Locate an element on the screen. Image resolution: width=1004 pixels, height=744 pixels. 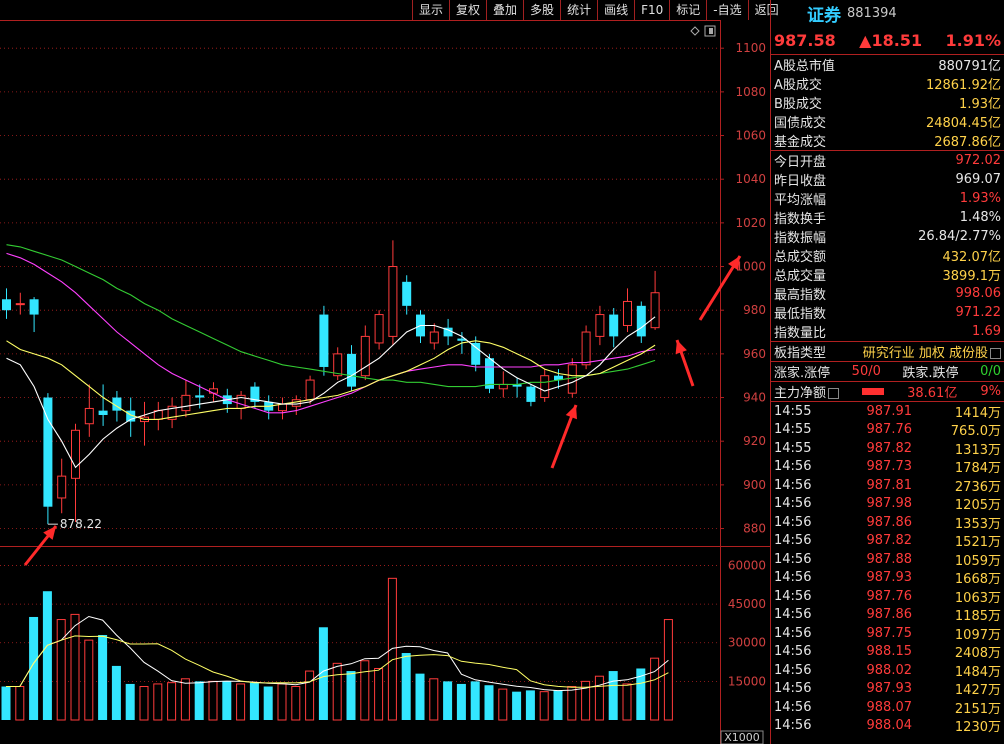
stats-row: 平均涨幅 1.93% is located at coordinates (887, 198).